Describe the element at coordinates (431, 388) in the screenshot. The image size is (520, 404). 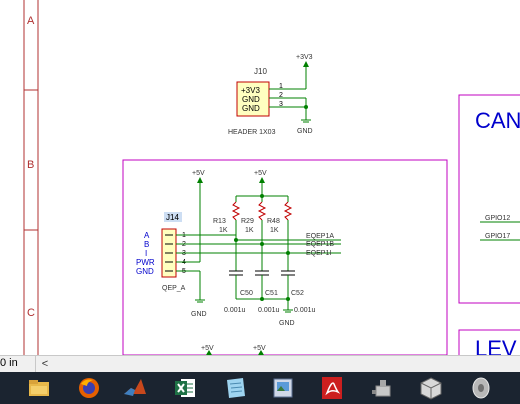
I see `3d-box-icon` at that location.